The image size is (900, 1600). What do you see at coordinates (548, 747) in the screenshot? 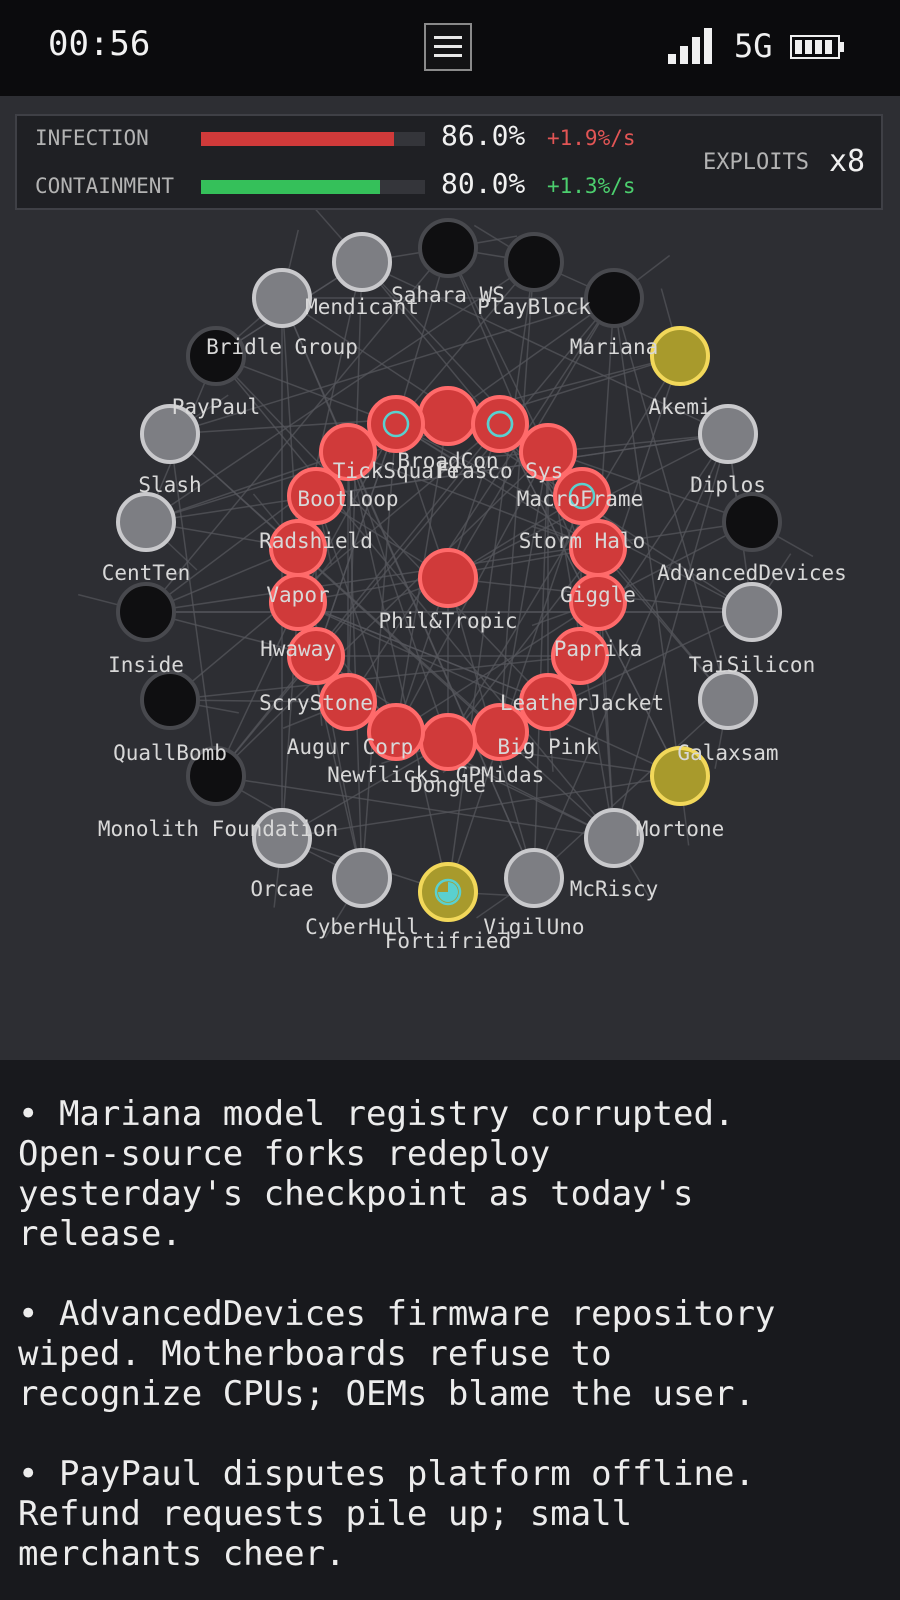
I see `node-label: Big Pink` at bounding box center [548, 747].